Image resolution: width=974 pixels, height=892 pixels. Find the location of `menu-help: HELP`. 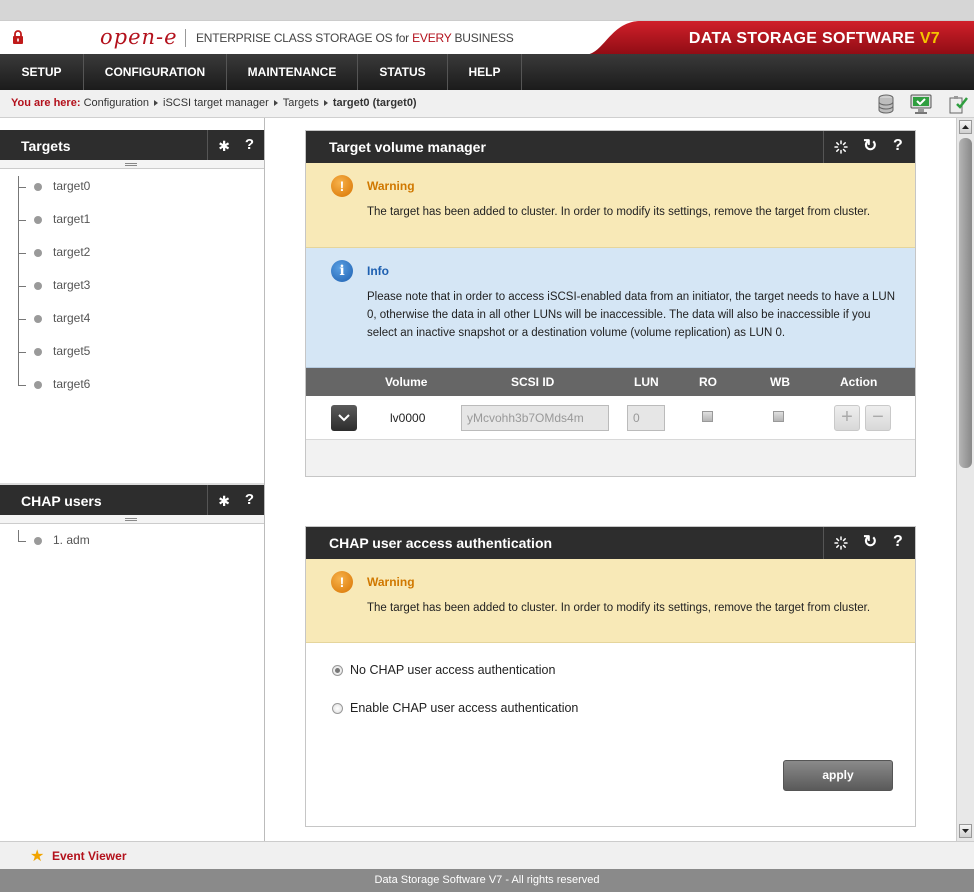

menu-help: HELP is located at coordinates (485, 72).